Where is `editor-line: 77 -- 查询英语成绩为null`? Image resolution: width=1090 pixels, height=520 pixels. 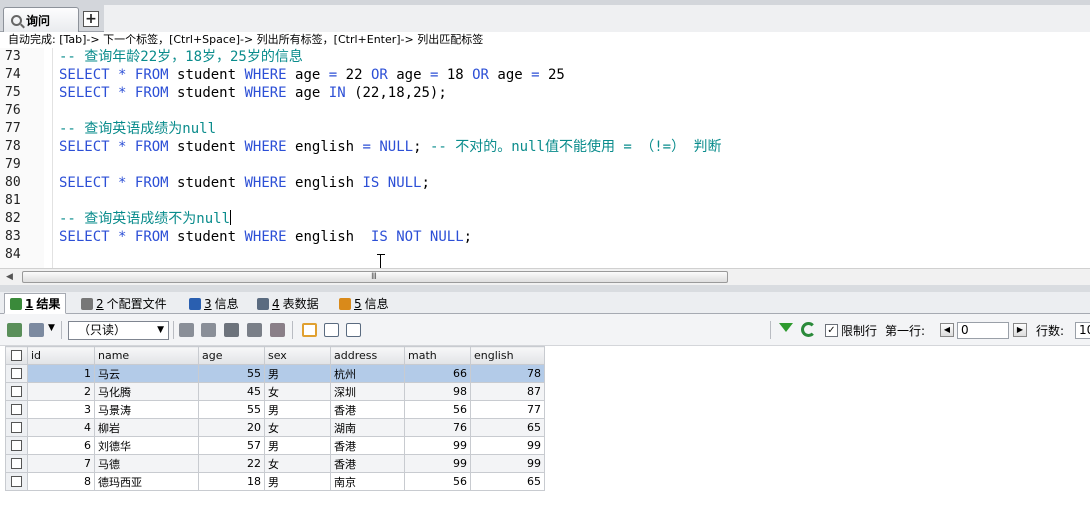 editor-line: 77 -- 查询英语成绩为null is located at coordinates (545, 129).